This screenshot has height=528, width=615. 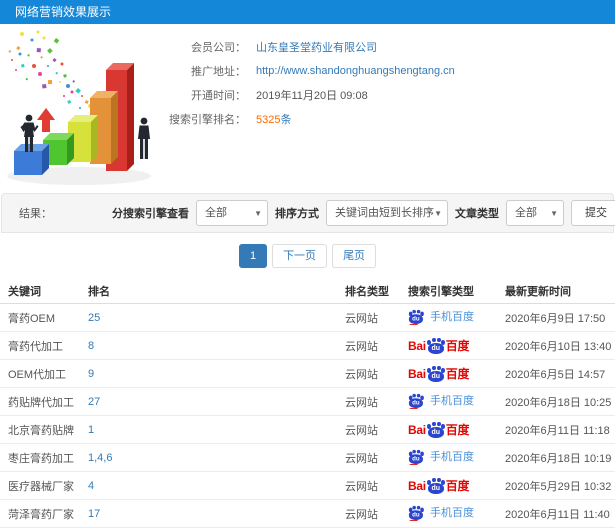 I want to click on rank-cell: 8, so click(x=208, y=345).